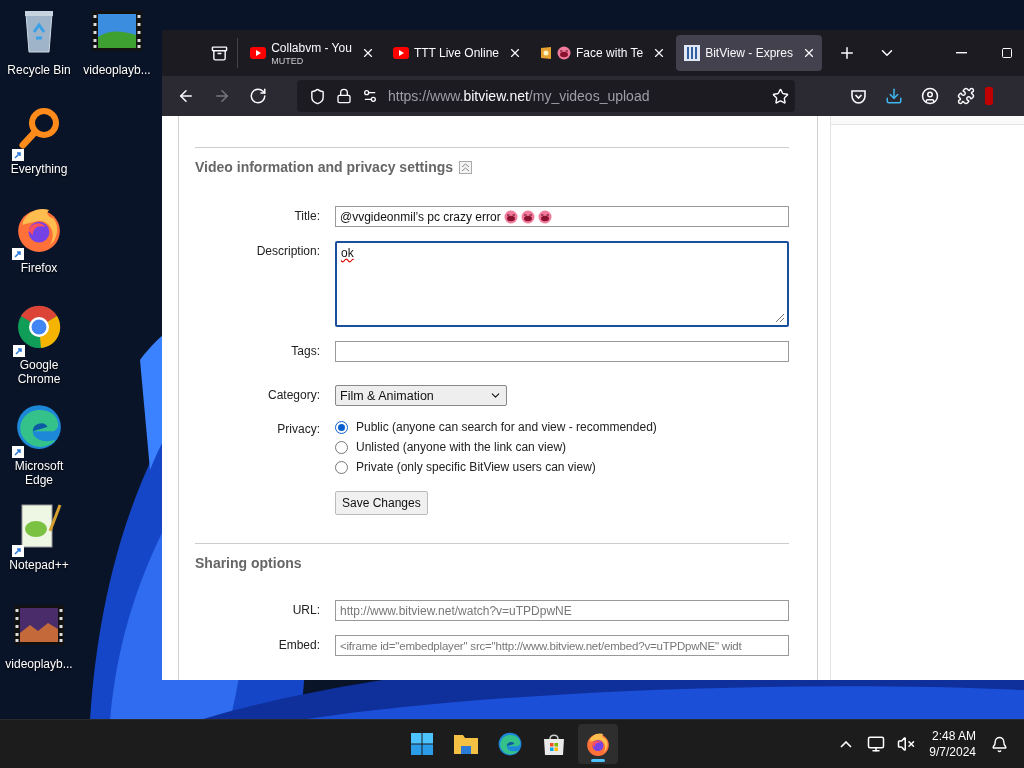 The height and width of the screenshot is (768, 1024). I want to click on muted-speaker-icon, so click(906, 744).